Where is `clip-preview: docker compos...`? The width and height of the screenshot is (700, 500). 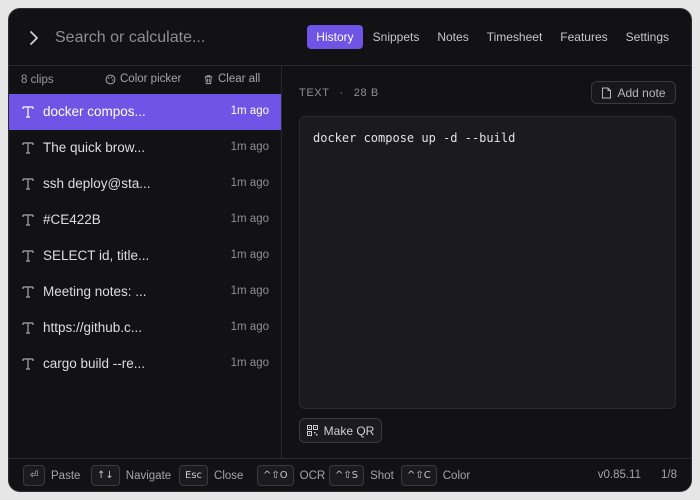
clip-preview: docker compos... is located at coordinates (94, 111).